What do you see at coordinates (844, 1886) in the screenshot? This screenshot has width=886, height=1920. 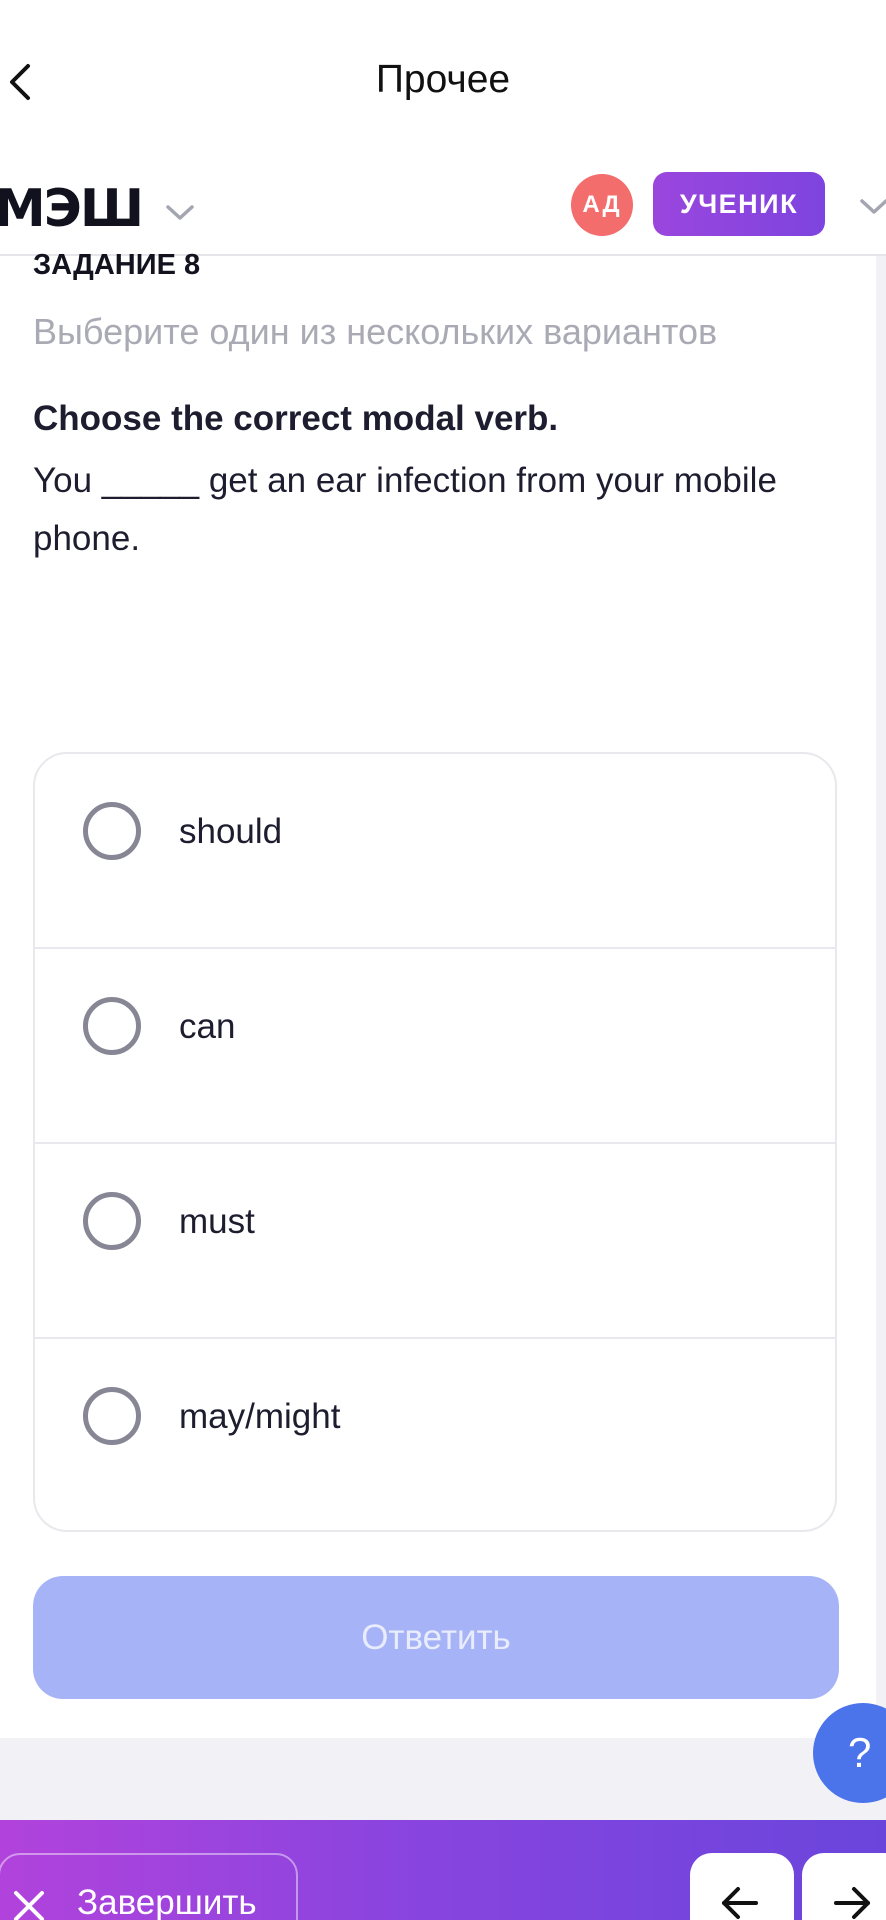 I see `next-task-button` at bounding box center [844, 1886].